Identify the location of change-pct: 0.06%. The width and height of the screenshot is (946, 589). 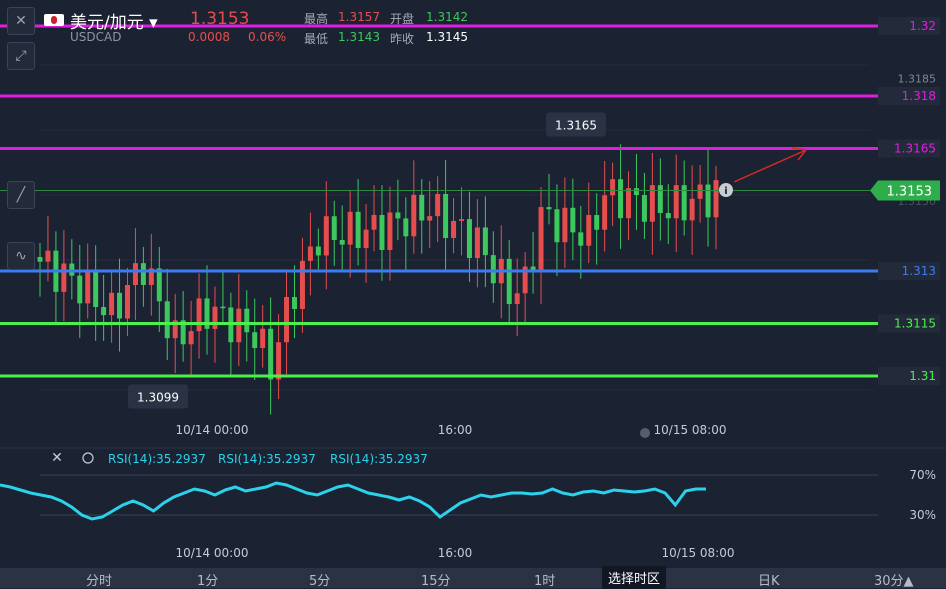
(267, 37).